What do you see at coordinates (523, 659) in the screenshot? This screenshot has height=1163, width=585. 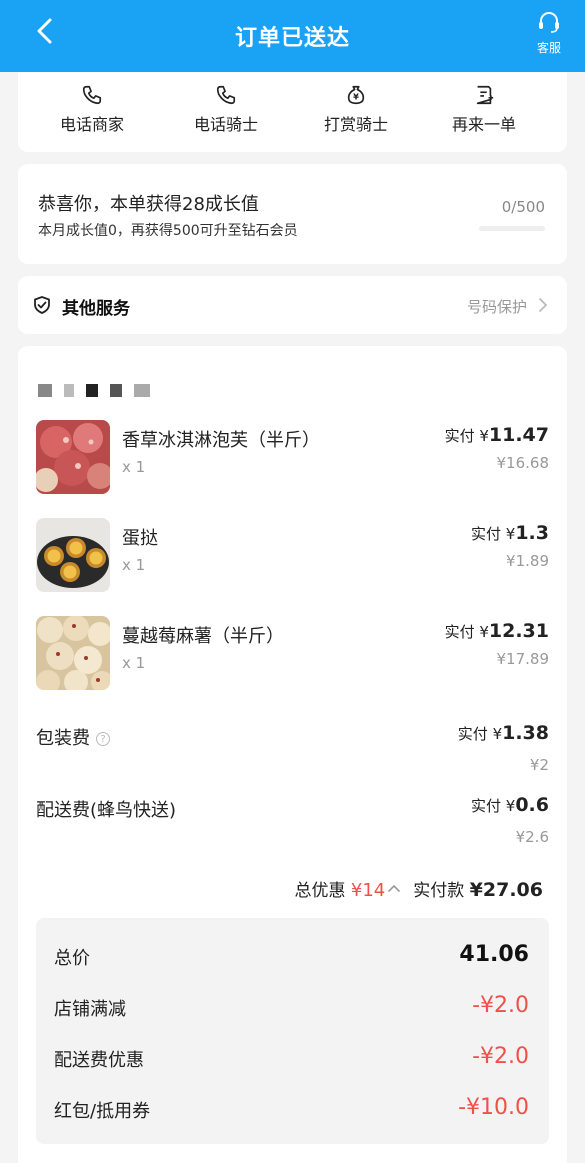 I see `item-original-price: ¥17.89` at bounding box center [523, 659].